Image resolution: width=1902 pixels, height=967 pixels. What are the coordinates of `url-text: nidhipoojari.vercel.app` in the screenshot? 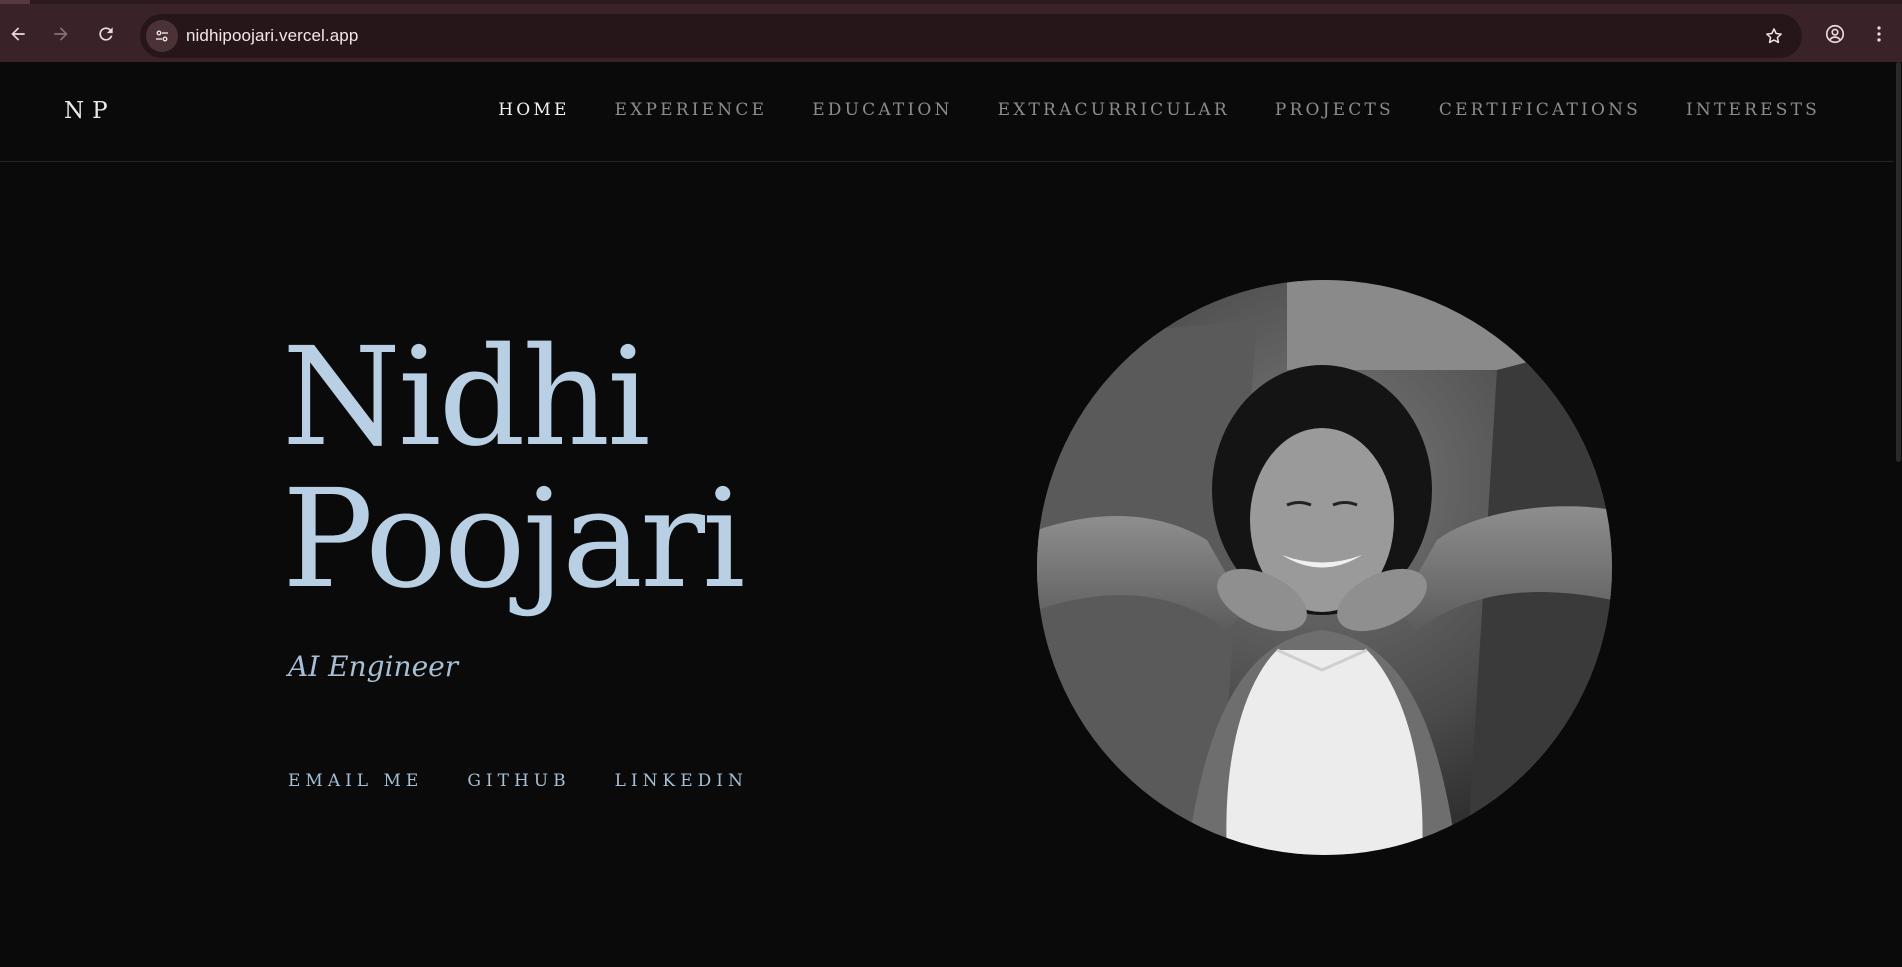 It's located at (272, 36).